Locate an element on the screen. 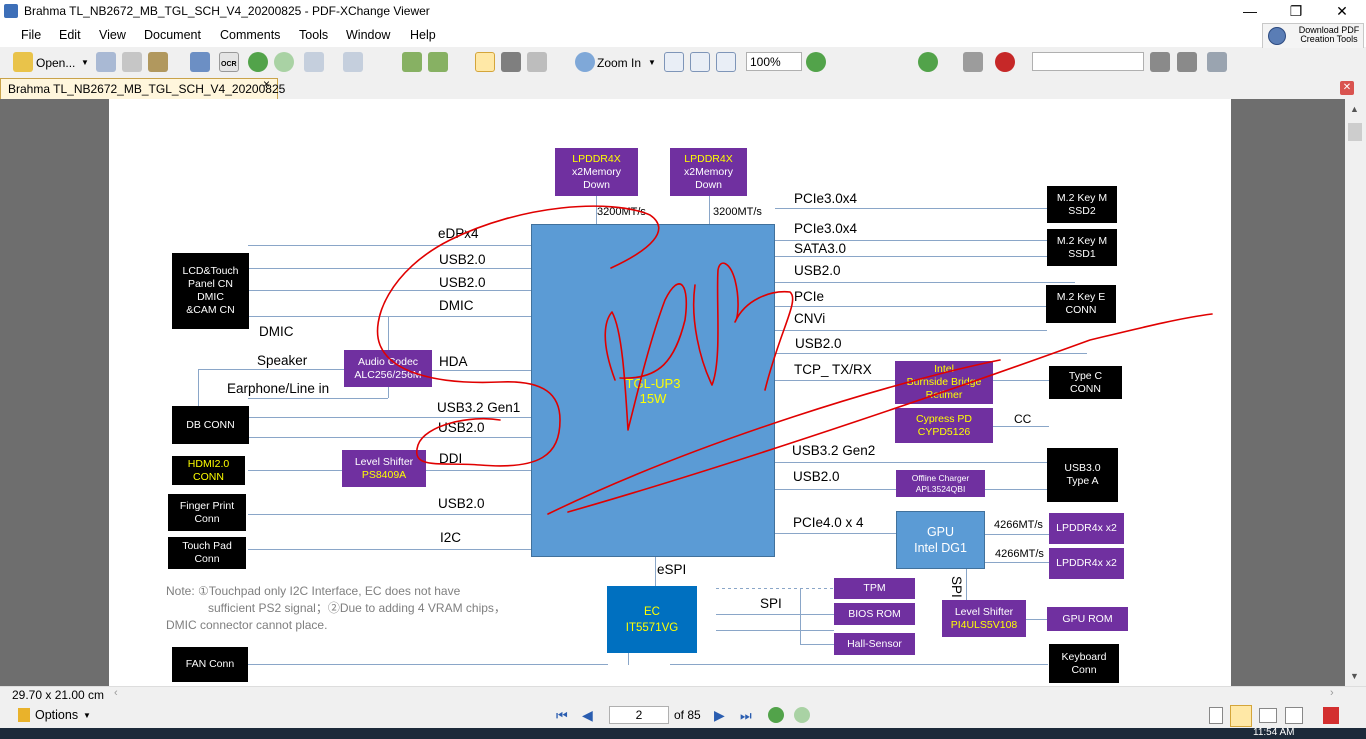  open-dropdown-icon: ▼ is located at coordinates (85, 62).